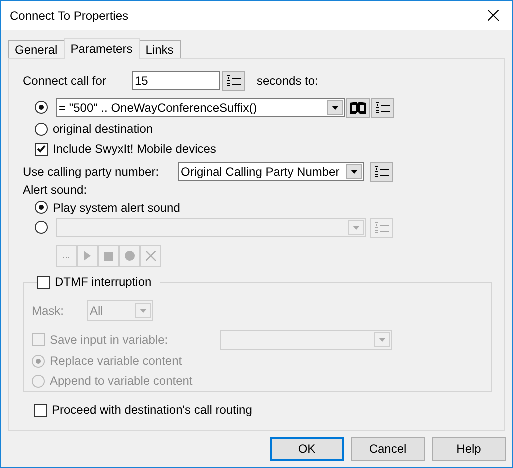 The height and width of the screenshot is (468, 513). I want to click on play-icon, so click(87, 256).